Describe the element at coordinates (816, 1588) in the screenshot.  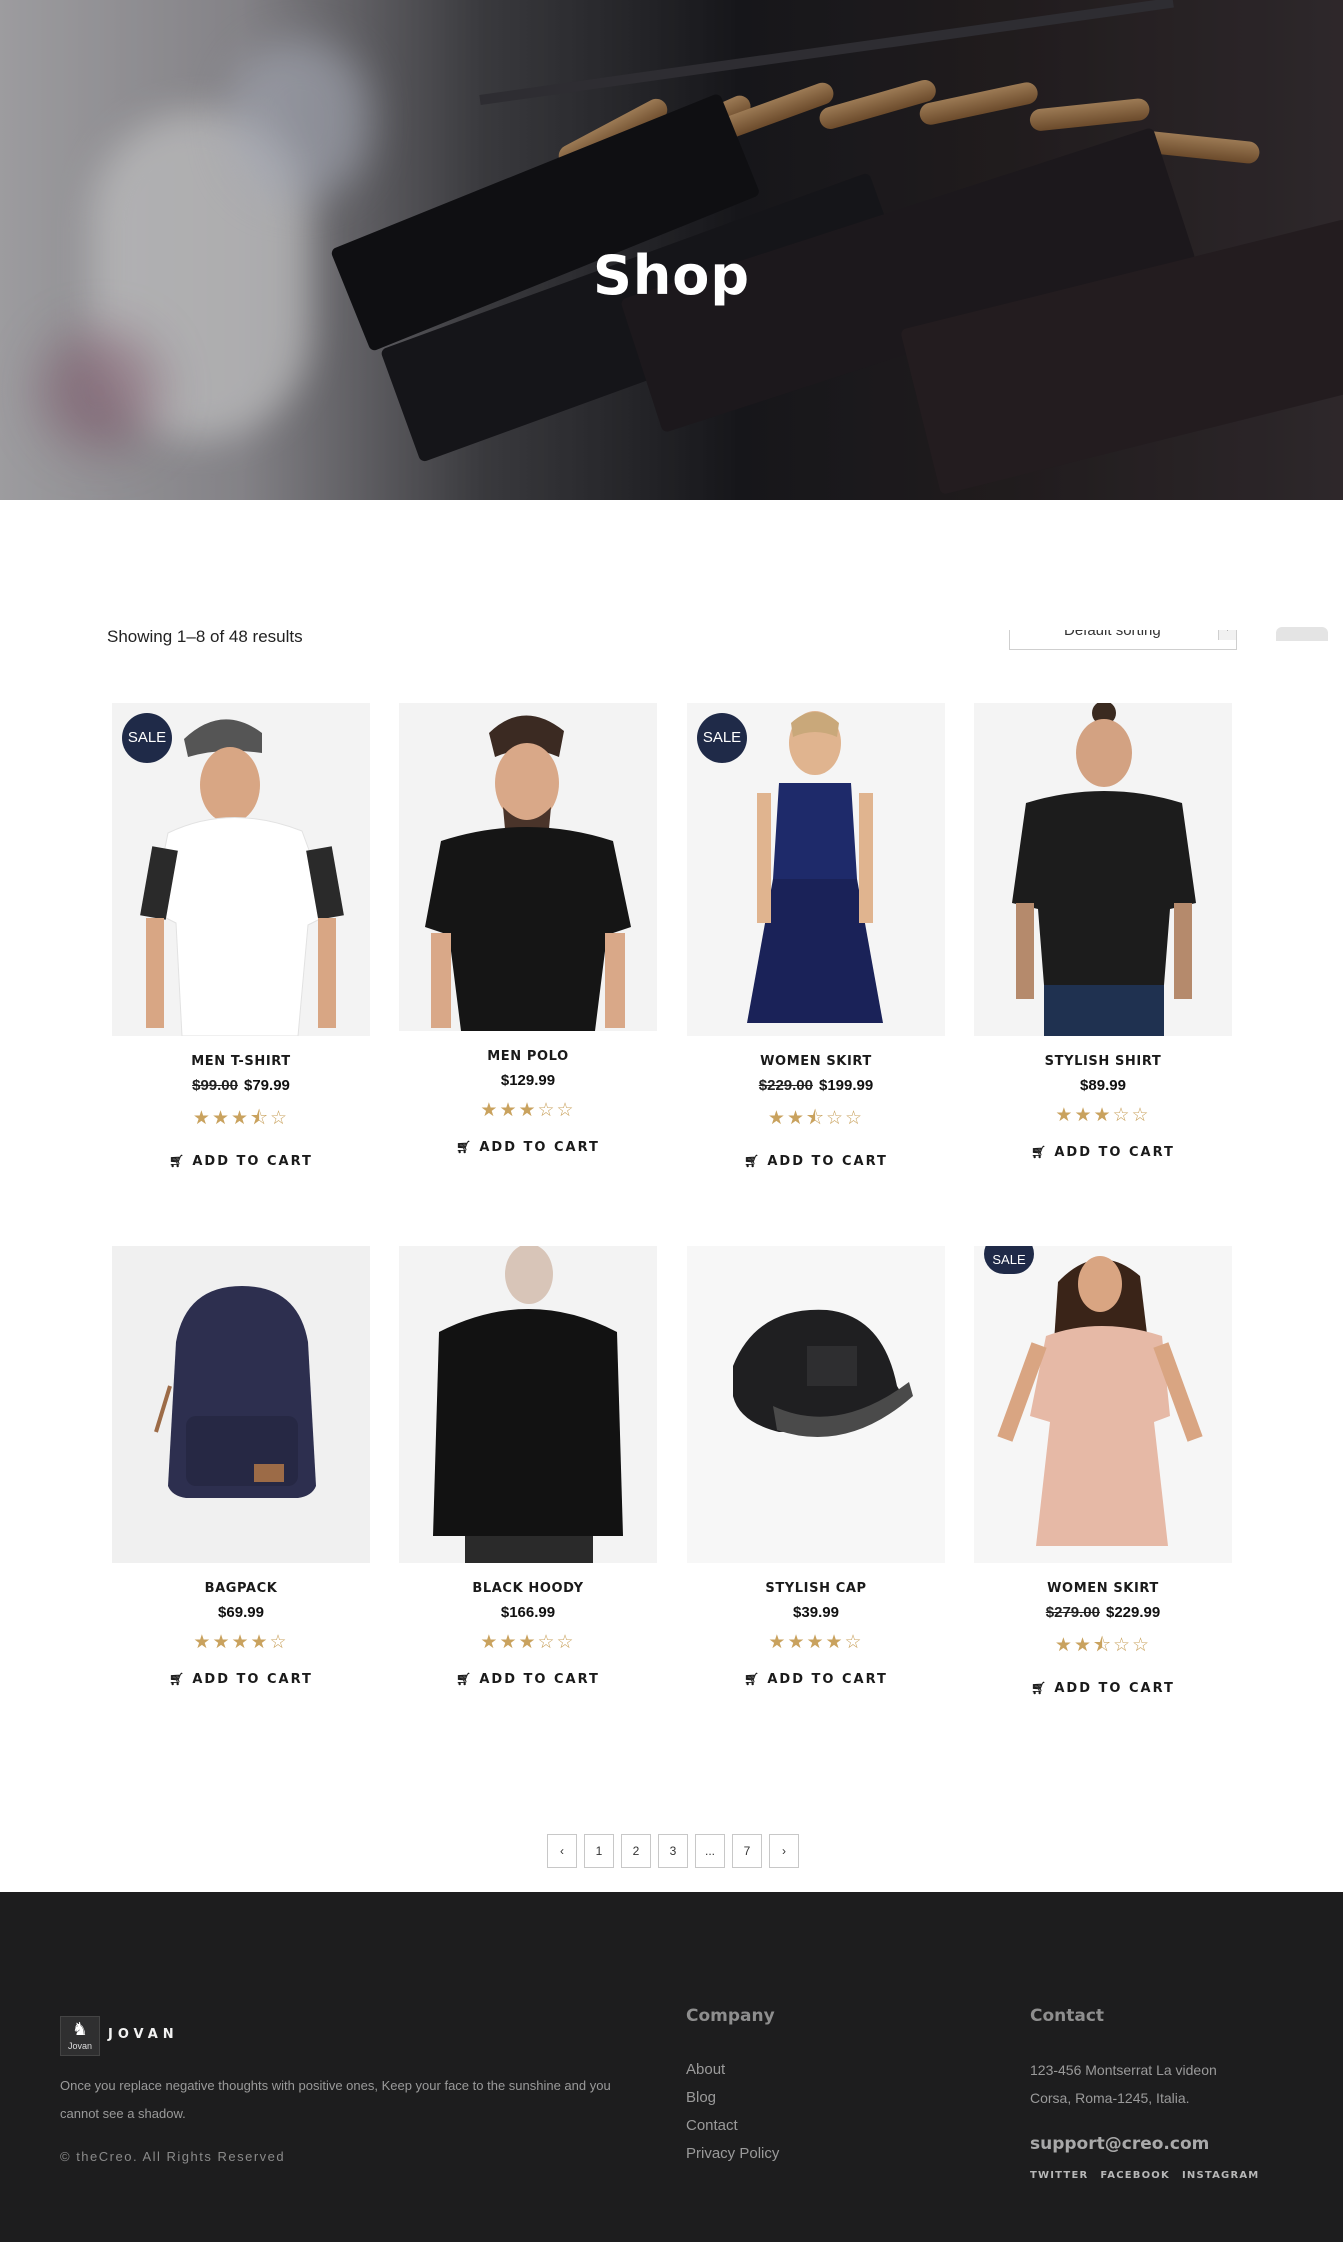
I see `product-name: STYLISH CAP` at that location.